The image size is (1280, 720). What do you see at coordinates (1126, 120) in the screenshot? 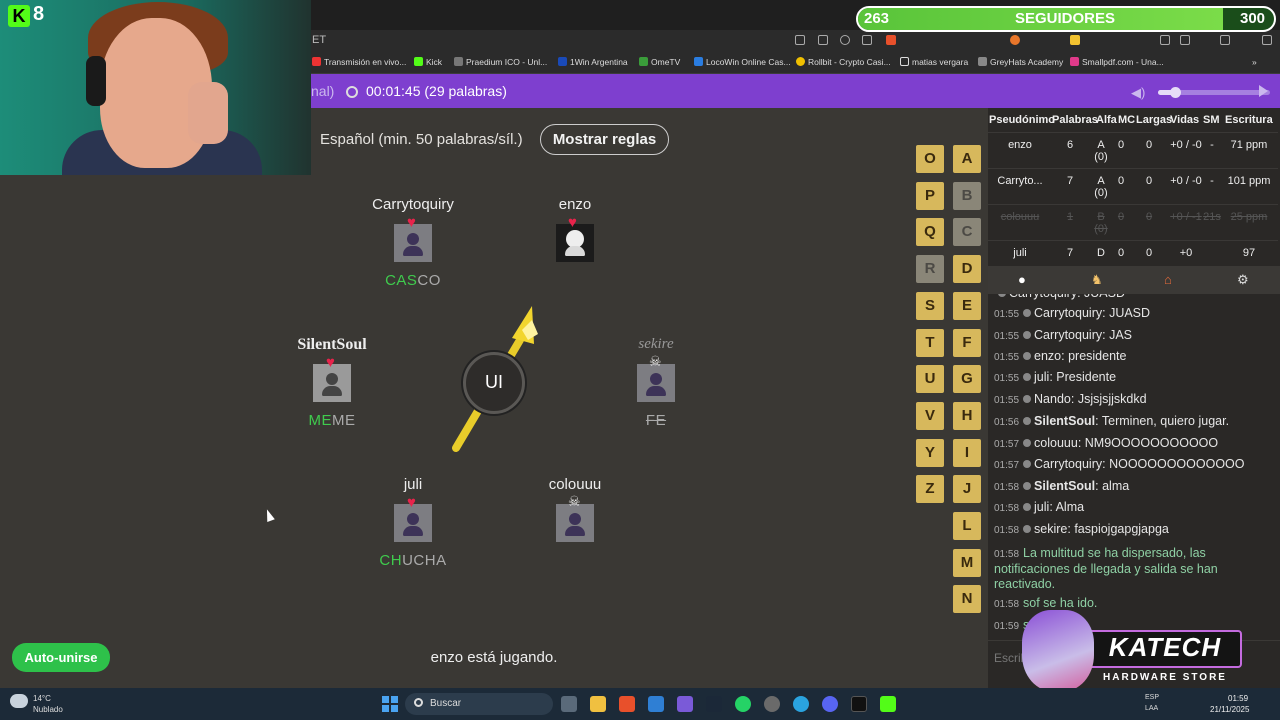
I see `column-header: MC` at bounding box center [1126, 120].